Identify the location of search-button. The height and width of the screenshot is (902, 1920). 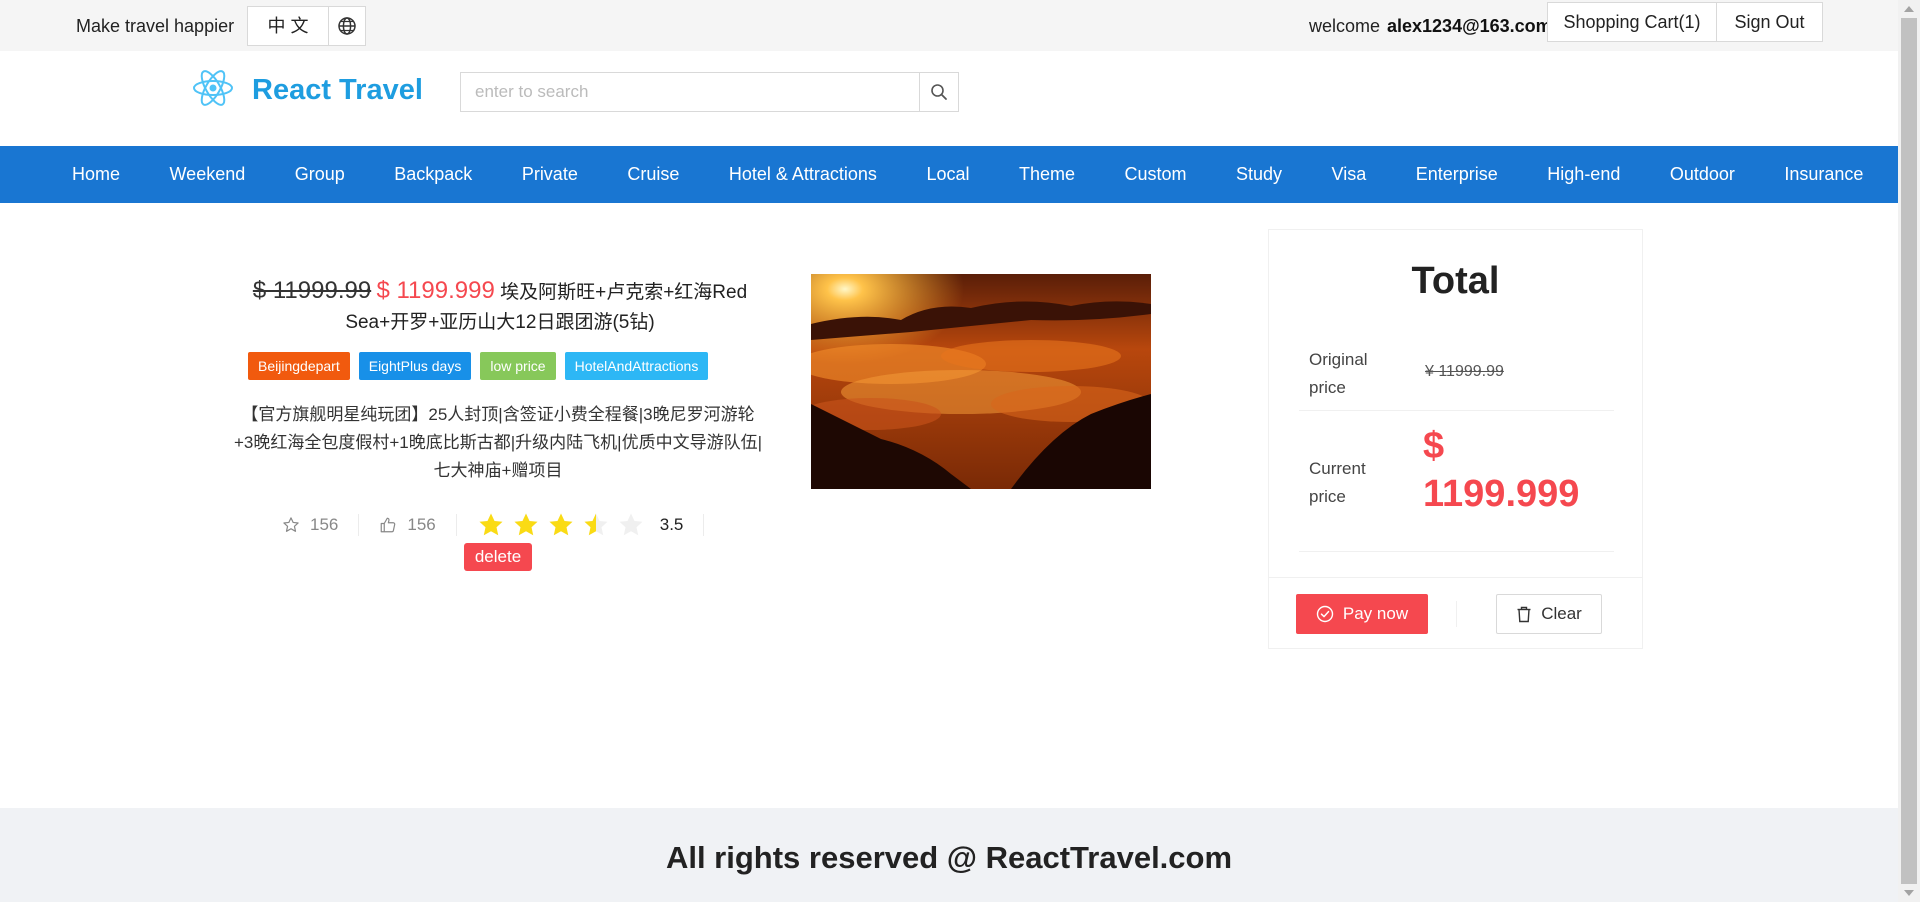
(939, 92).